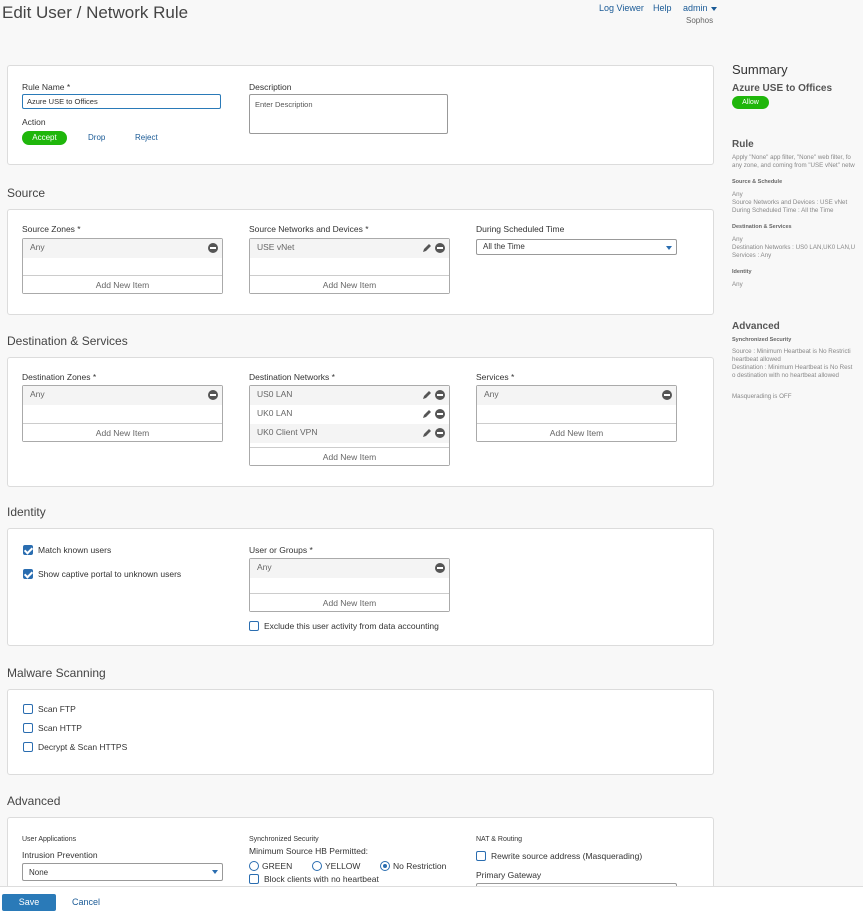 Image resolution: width=863 pixels, height=911 pixels. I want to click on rule-name-input: Azure USE to Offices, so click(121, 101).